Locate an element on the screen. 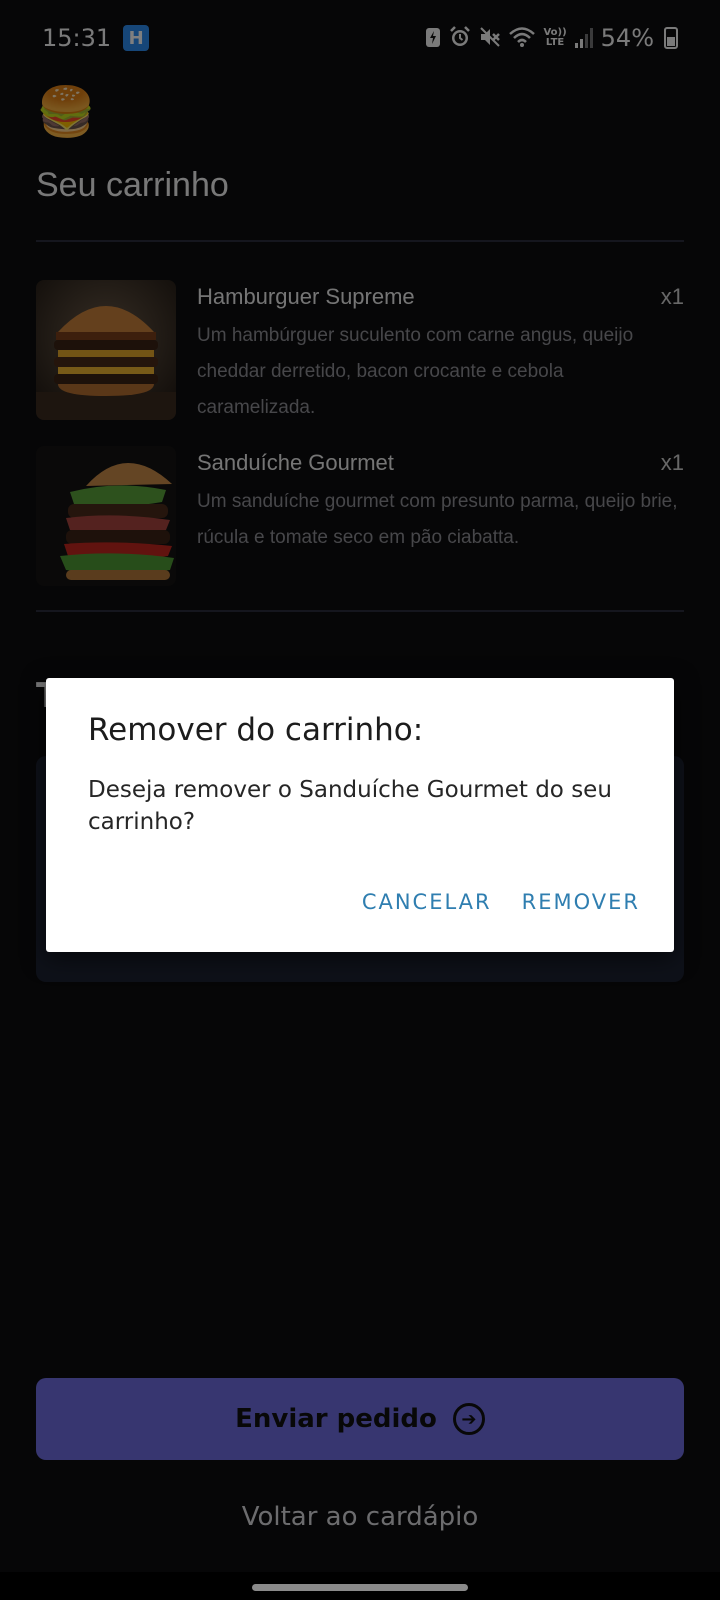 The height and width of the screenshot is (1600, 720). cancel-button: CANCELAR is located at coordinates (427, 902).